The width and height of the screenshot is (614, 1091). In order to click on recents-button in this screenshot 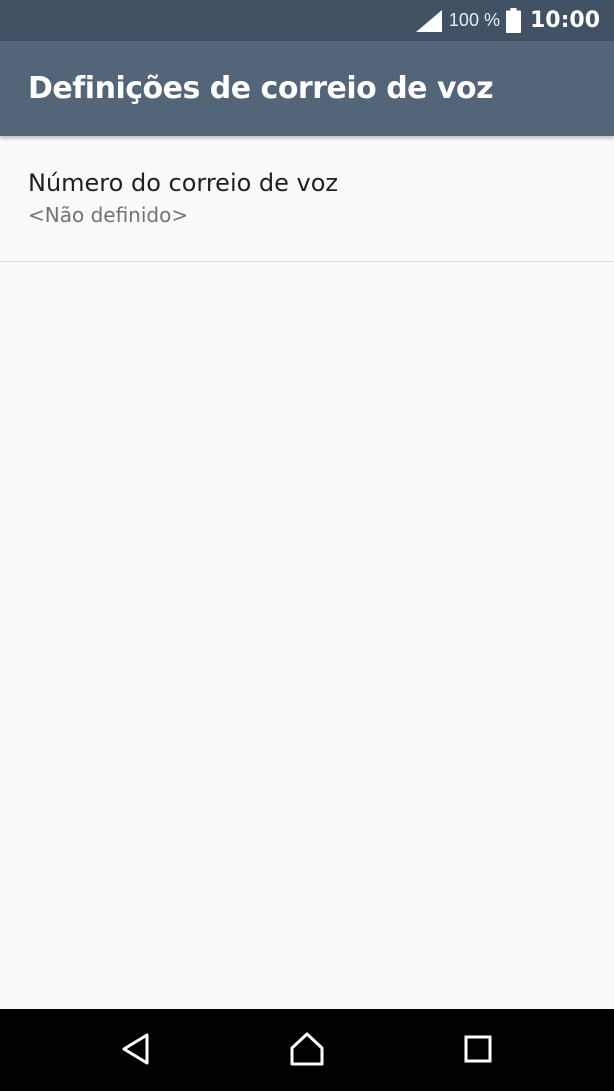, I will do `click(478, 1049)`.